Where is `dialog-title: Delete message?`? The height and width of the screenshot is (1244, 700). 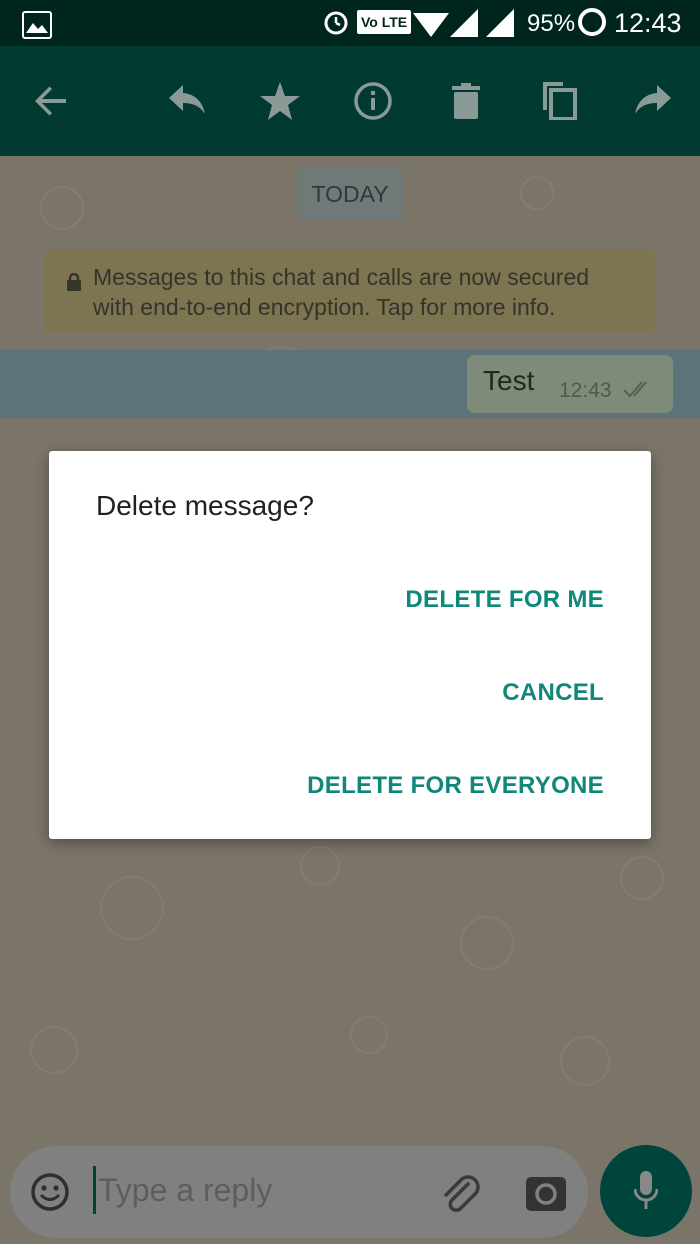 dialog-title: Delete message? is located at coordinates (205, 505).